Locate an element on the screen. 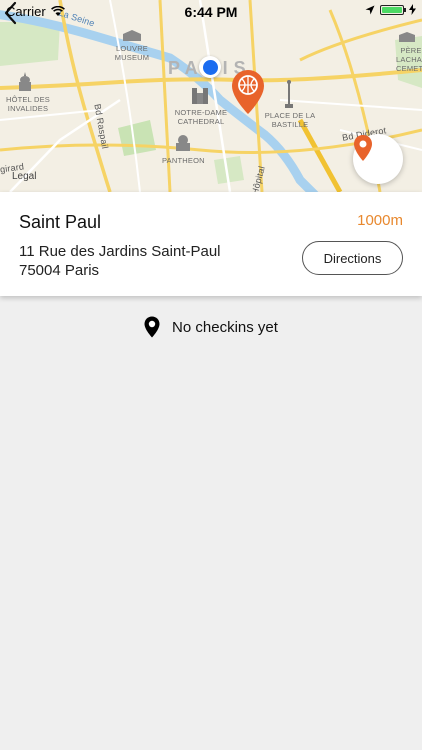  user-location-dot is located at coordinates (210, 67).